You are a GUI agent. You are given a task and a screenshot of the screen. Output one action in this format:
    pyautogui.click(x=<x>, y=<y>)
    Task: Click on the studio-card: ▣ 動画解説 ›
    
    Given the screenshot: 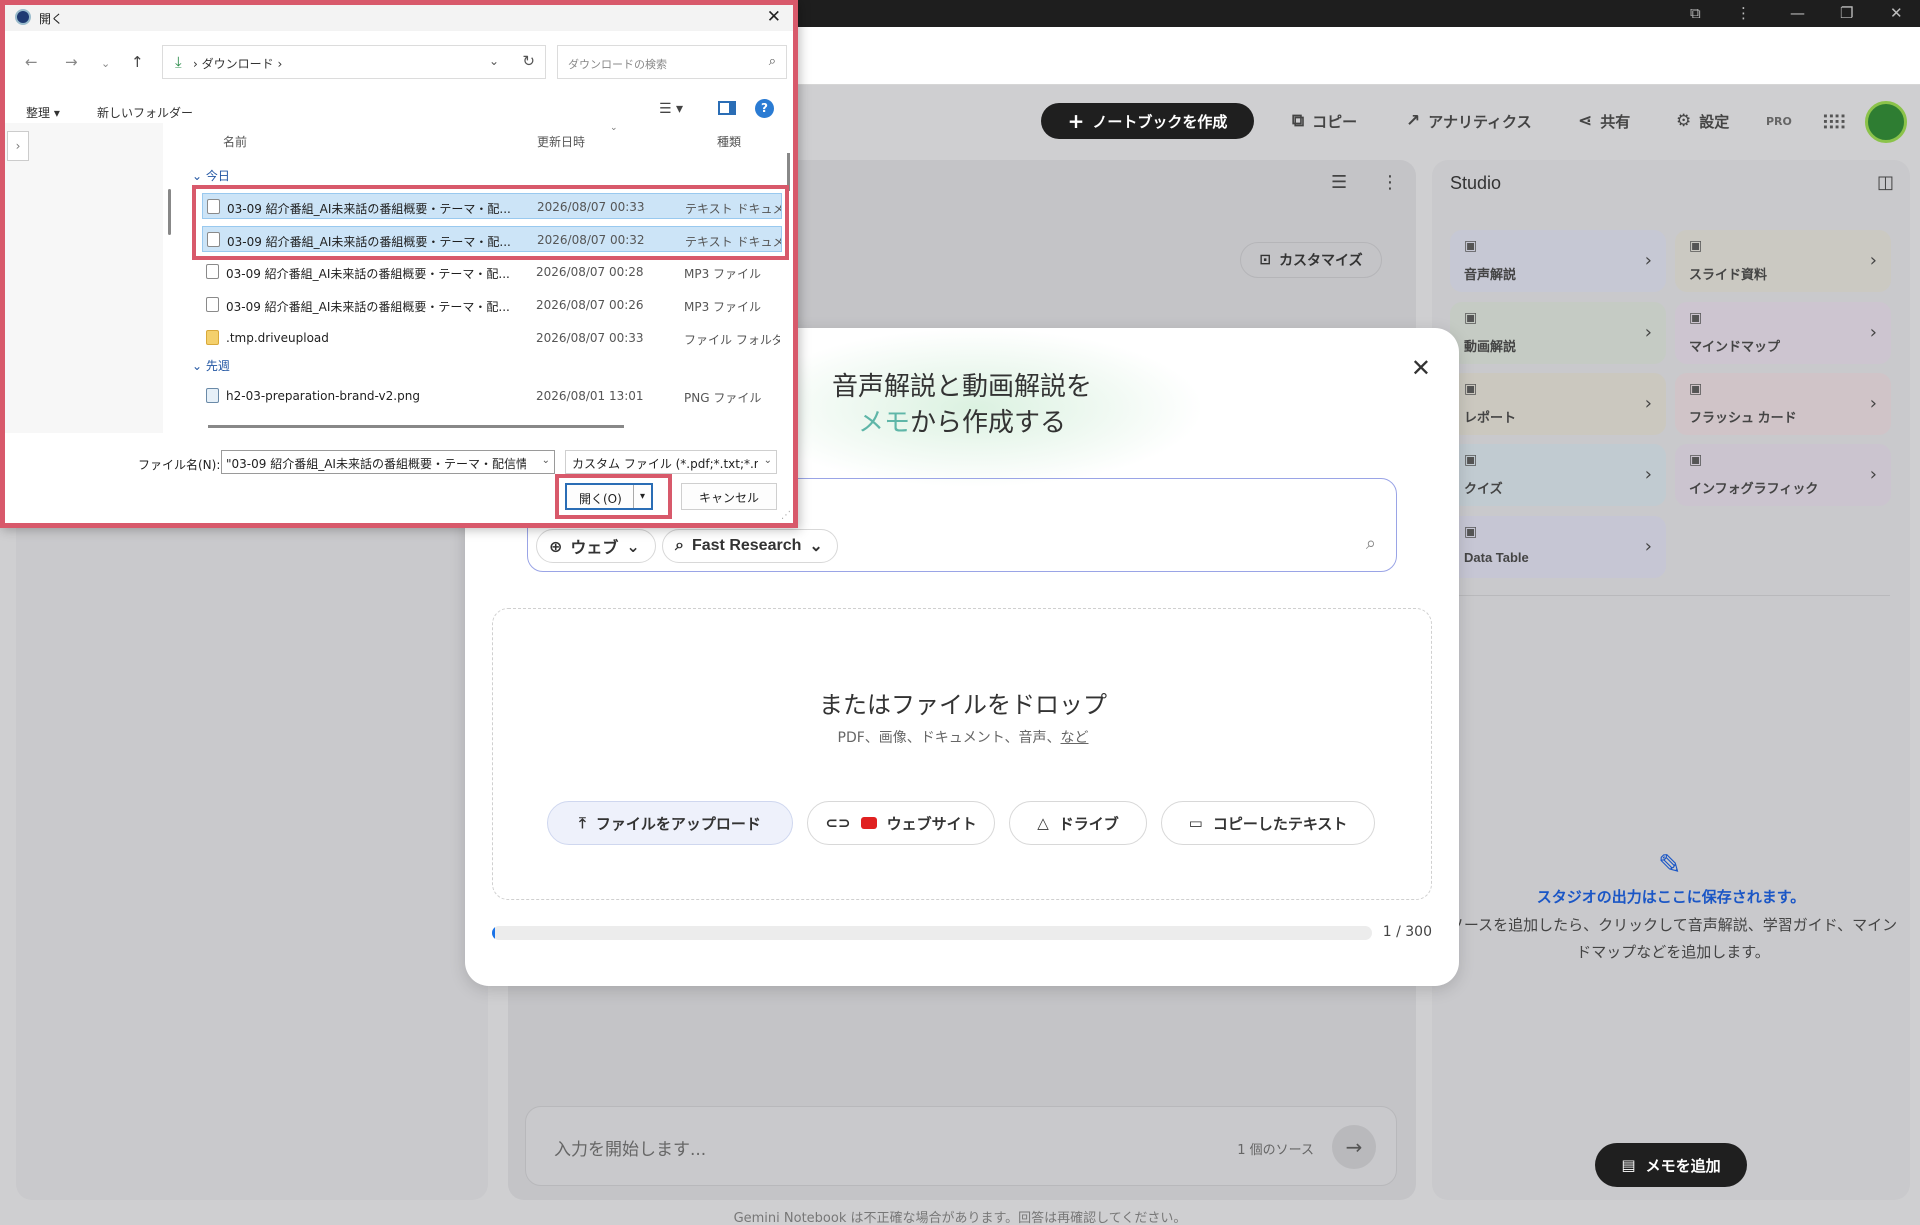 What is the action you would take?
    pyautogui.click(x=1558, y=333)
    